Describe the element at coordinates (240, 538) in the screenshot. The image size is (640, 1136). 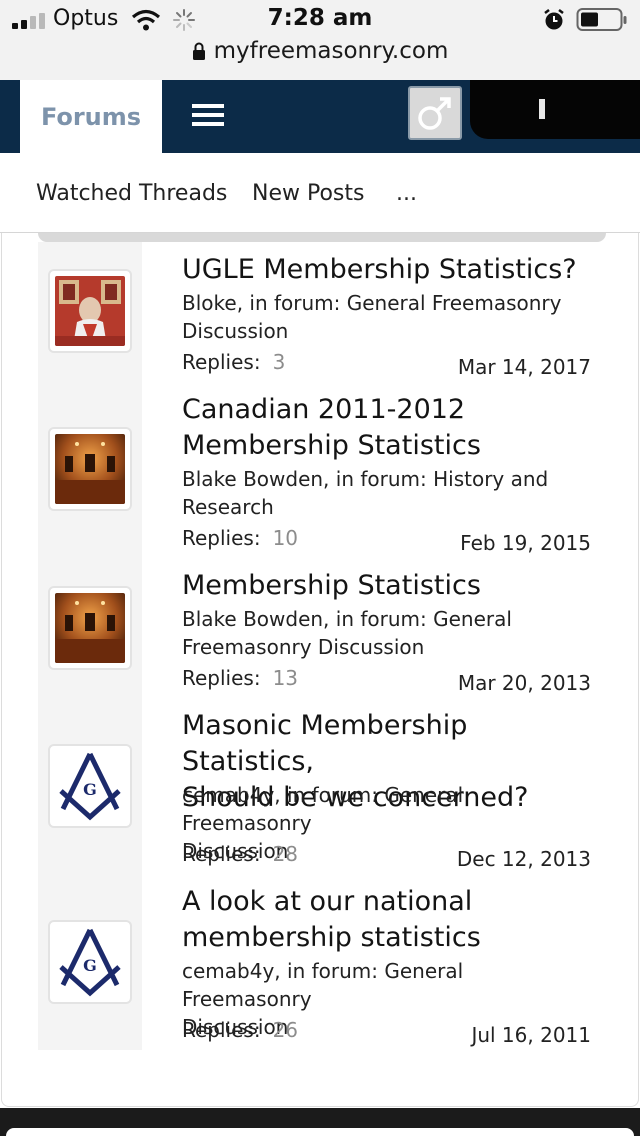
I see `replies-count: Replies: 10` at that location.